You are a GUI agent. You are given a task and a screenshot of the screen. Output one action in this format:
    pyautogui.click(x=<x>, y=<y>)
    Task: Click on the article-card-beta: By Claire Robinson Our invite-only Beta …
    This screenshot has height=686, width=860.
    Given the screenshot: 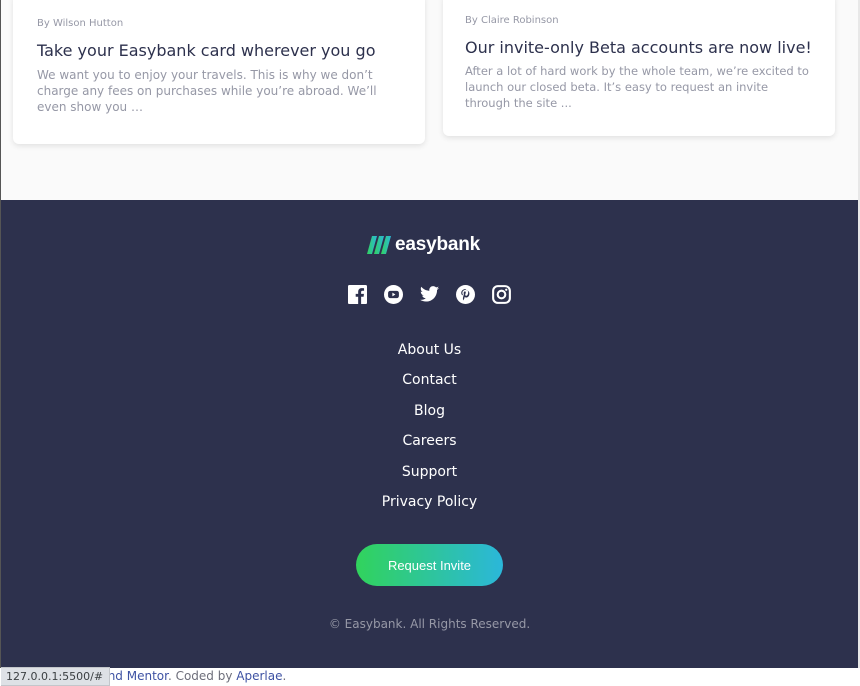 What is the action you would take?
    pyautogui.click(x=639, y=68)
    